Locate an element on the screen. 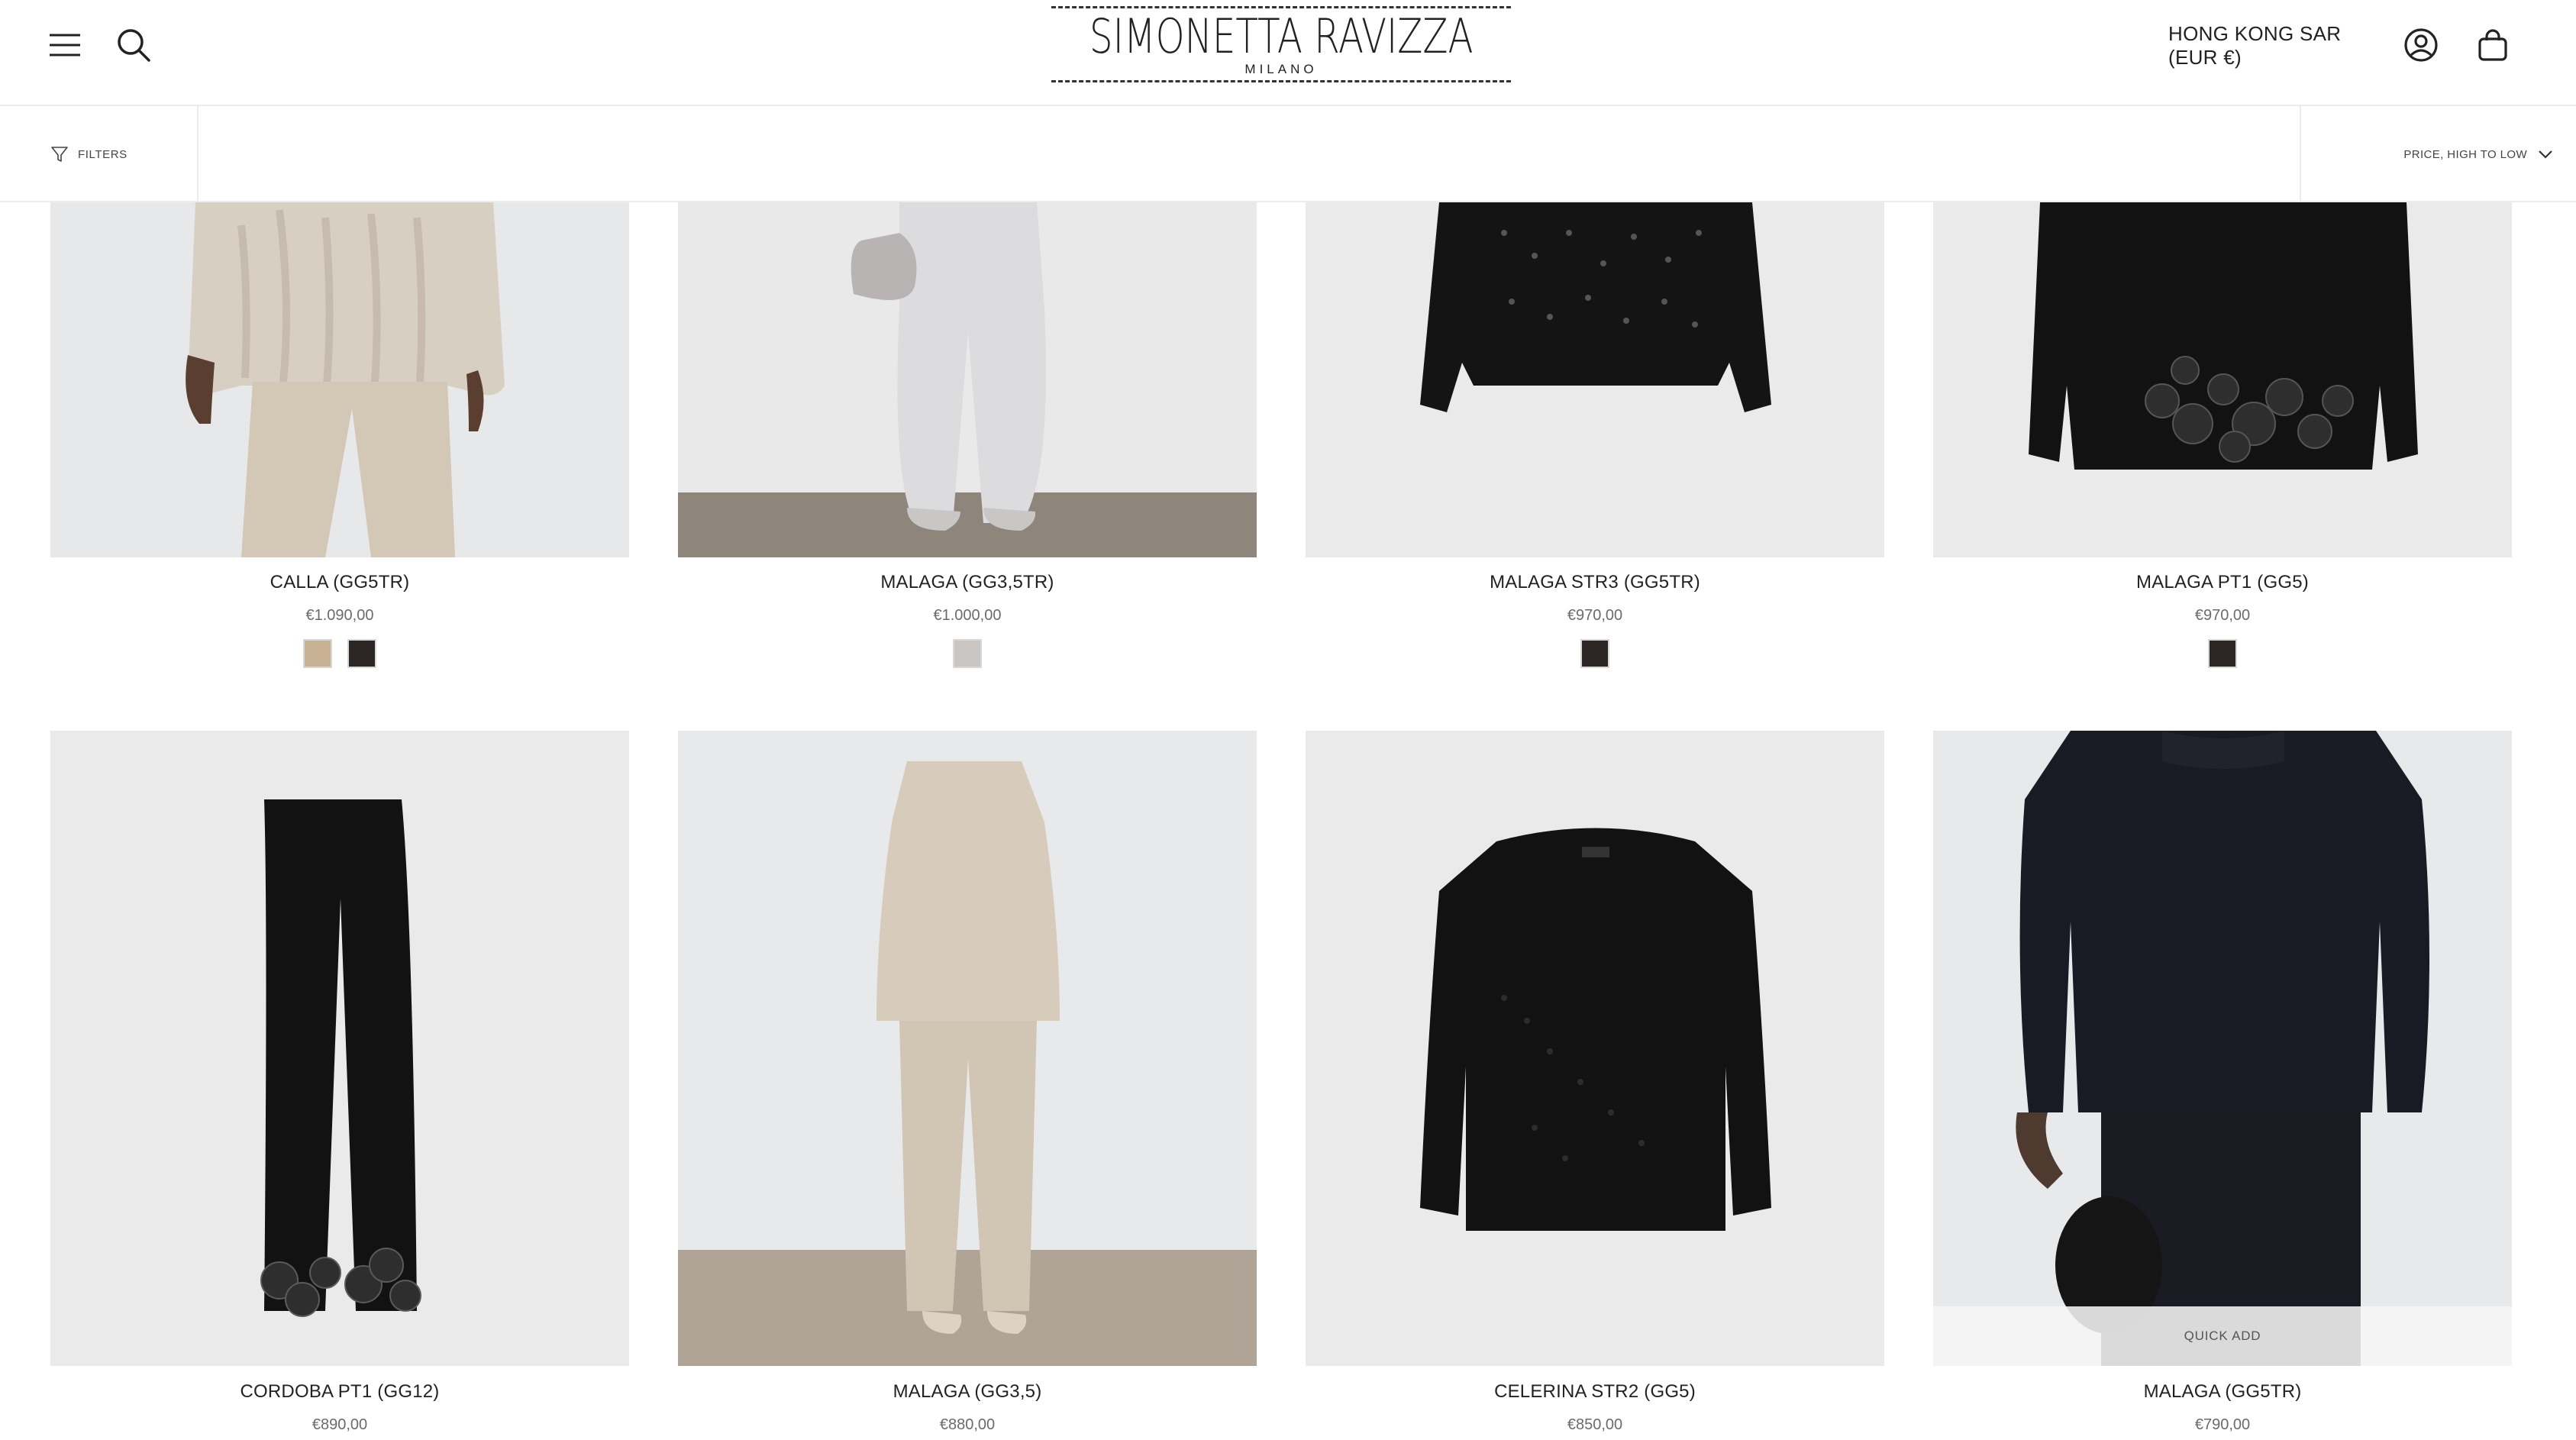  product-name: MALAGA PT1 (GG5) is located at coordinates (2222, 582).